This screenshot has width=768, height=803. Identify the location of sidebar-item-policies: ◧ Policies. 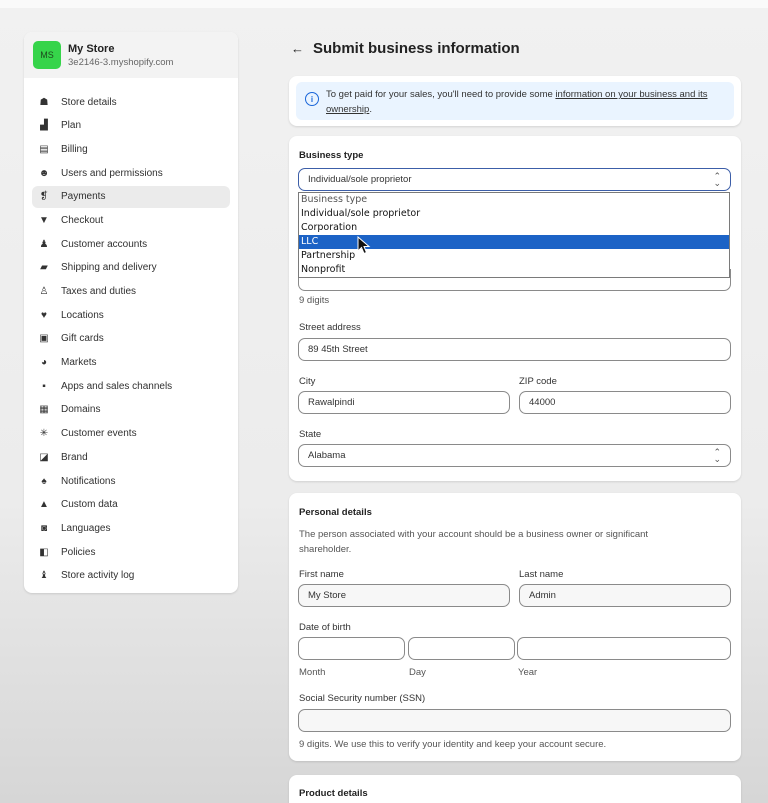
(131, 552).